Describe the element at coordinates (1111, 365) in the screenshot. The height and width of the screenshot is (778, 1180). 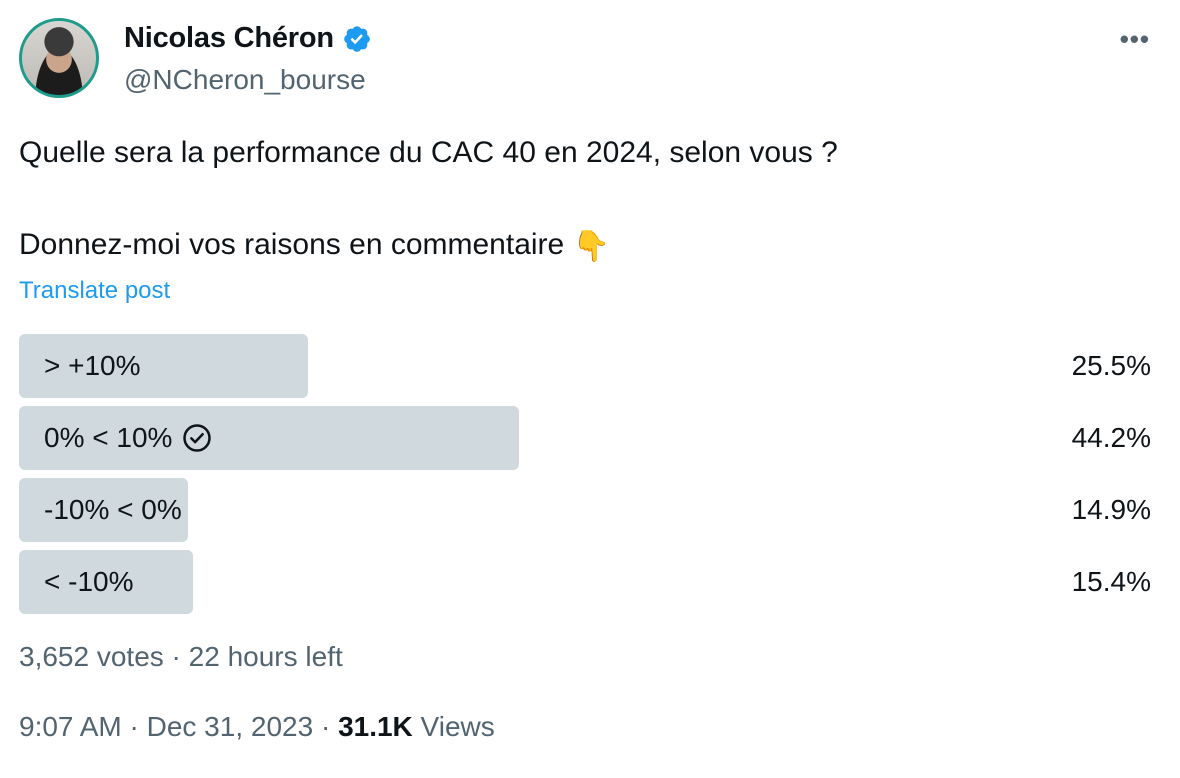
I see `poll-option-percent: 25.5%` at that location.